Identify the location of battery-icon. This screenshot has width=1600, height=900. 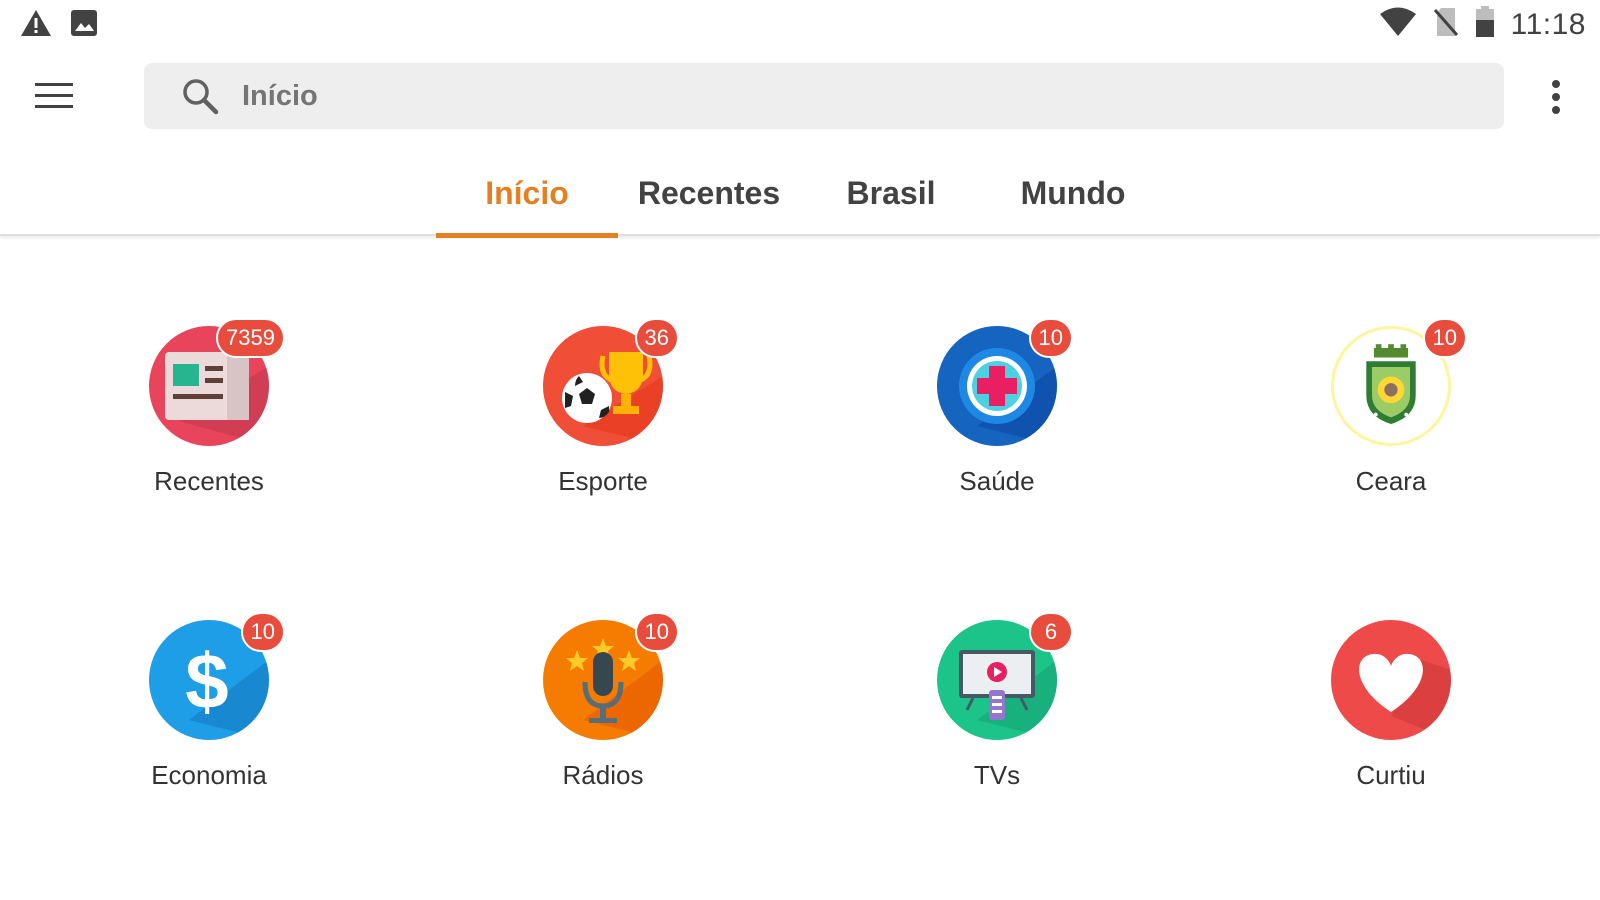
(1485, 24).